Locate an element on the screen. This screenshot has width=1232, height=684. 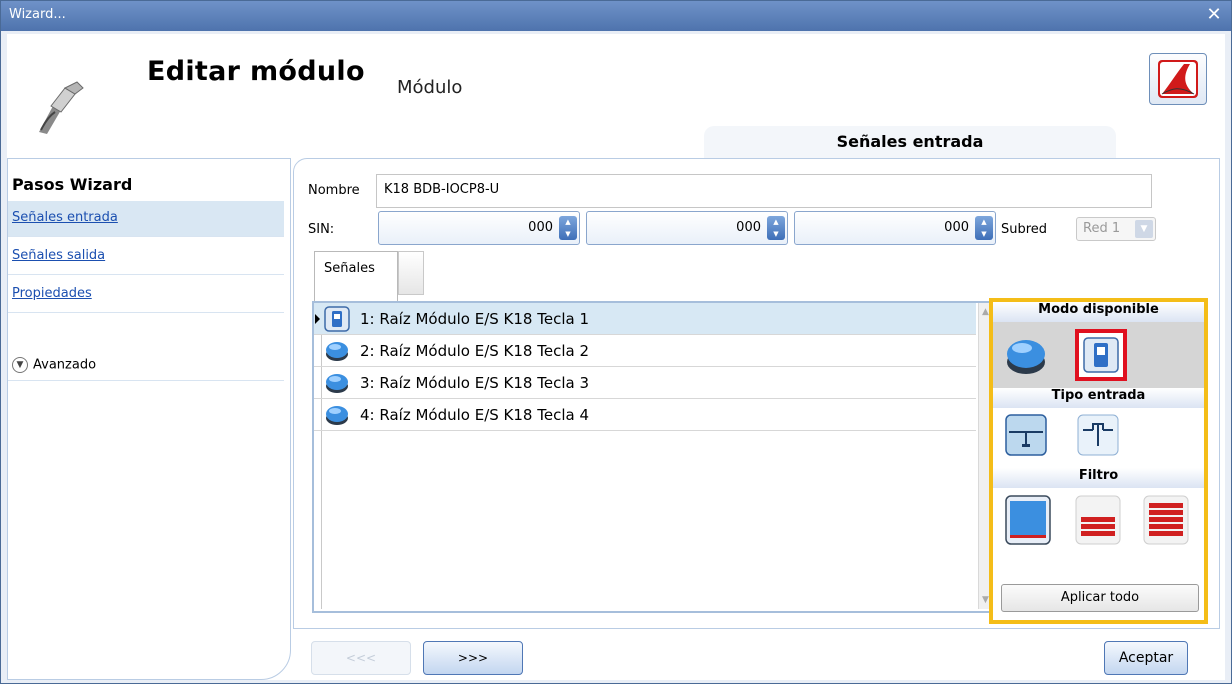
previous-button: <<< is located at coordinates (361, 658).